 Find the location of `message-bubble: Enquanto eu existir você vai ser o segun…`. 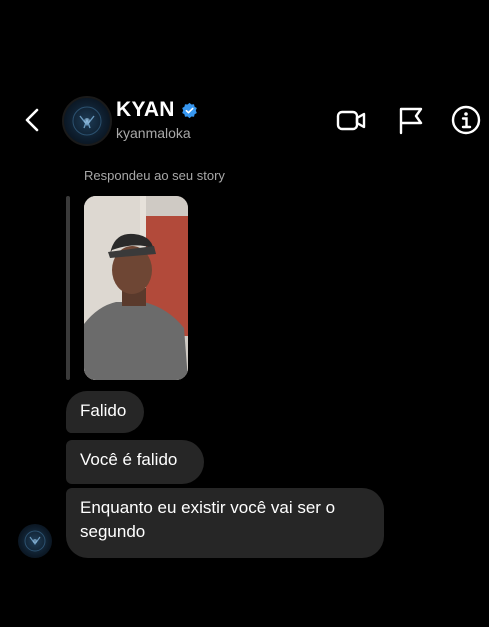

message-bubble: Enquanto eu existir você vai ser o segun… is located at coordinates (225, 523).